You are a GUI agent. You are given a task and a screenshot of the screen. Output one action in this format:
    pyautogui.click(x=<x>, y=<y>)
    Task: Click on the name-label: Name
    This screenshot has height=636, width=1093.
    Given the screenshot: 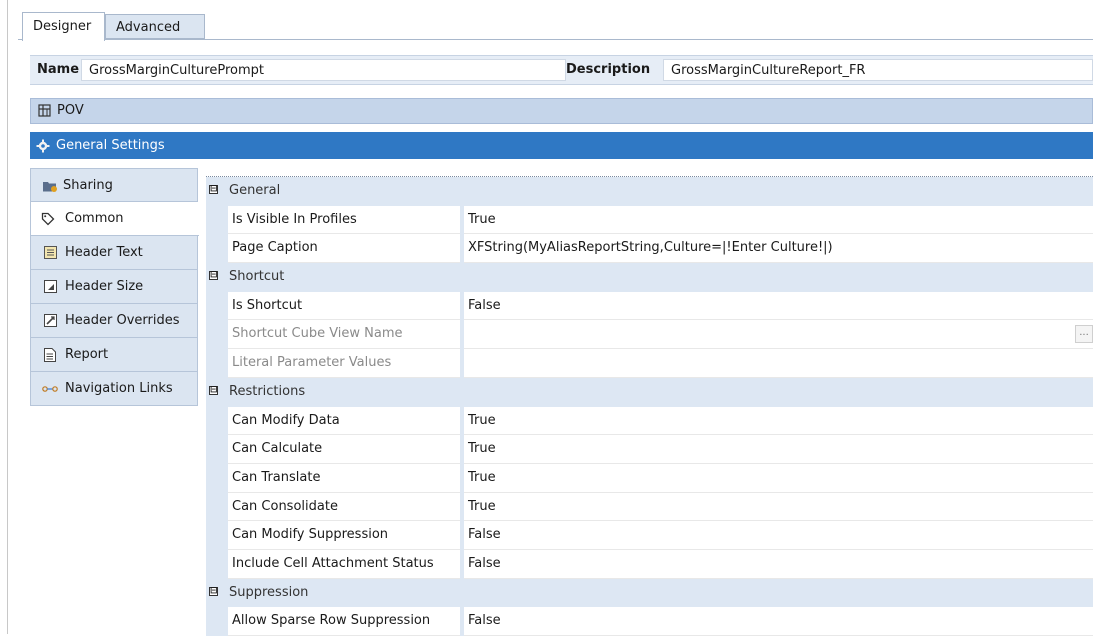 What is the action you would take?
    pyautogui.click(x=58, y=69)
    